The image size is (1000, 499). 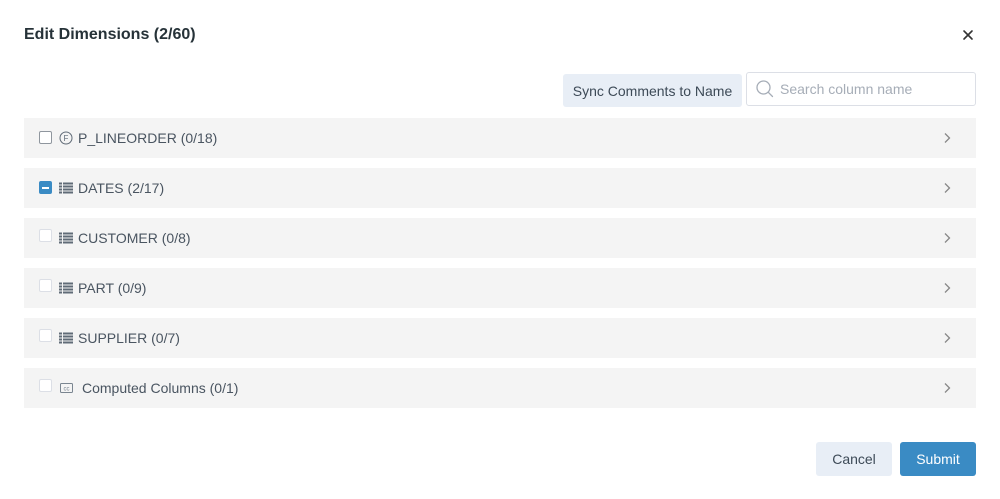 I want to click on computed-column-icon: cc, so click(x=66, y=388).